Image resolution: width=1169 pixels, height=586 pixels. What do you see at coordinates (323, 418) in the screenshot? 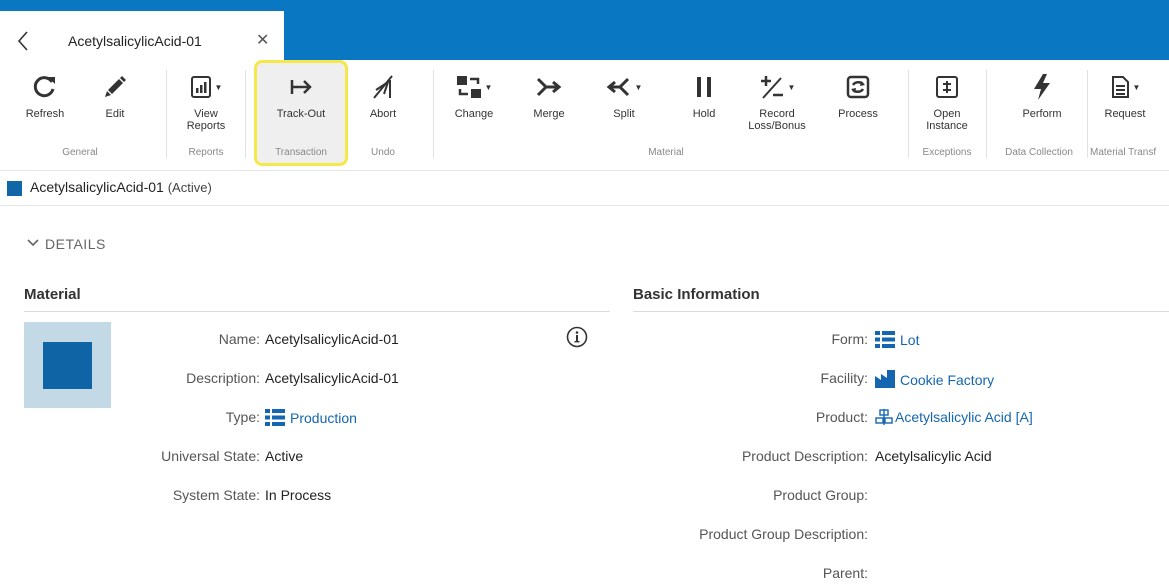
I see `type-value: Production` at bounding box center [323, 418].